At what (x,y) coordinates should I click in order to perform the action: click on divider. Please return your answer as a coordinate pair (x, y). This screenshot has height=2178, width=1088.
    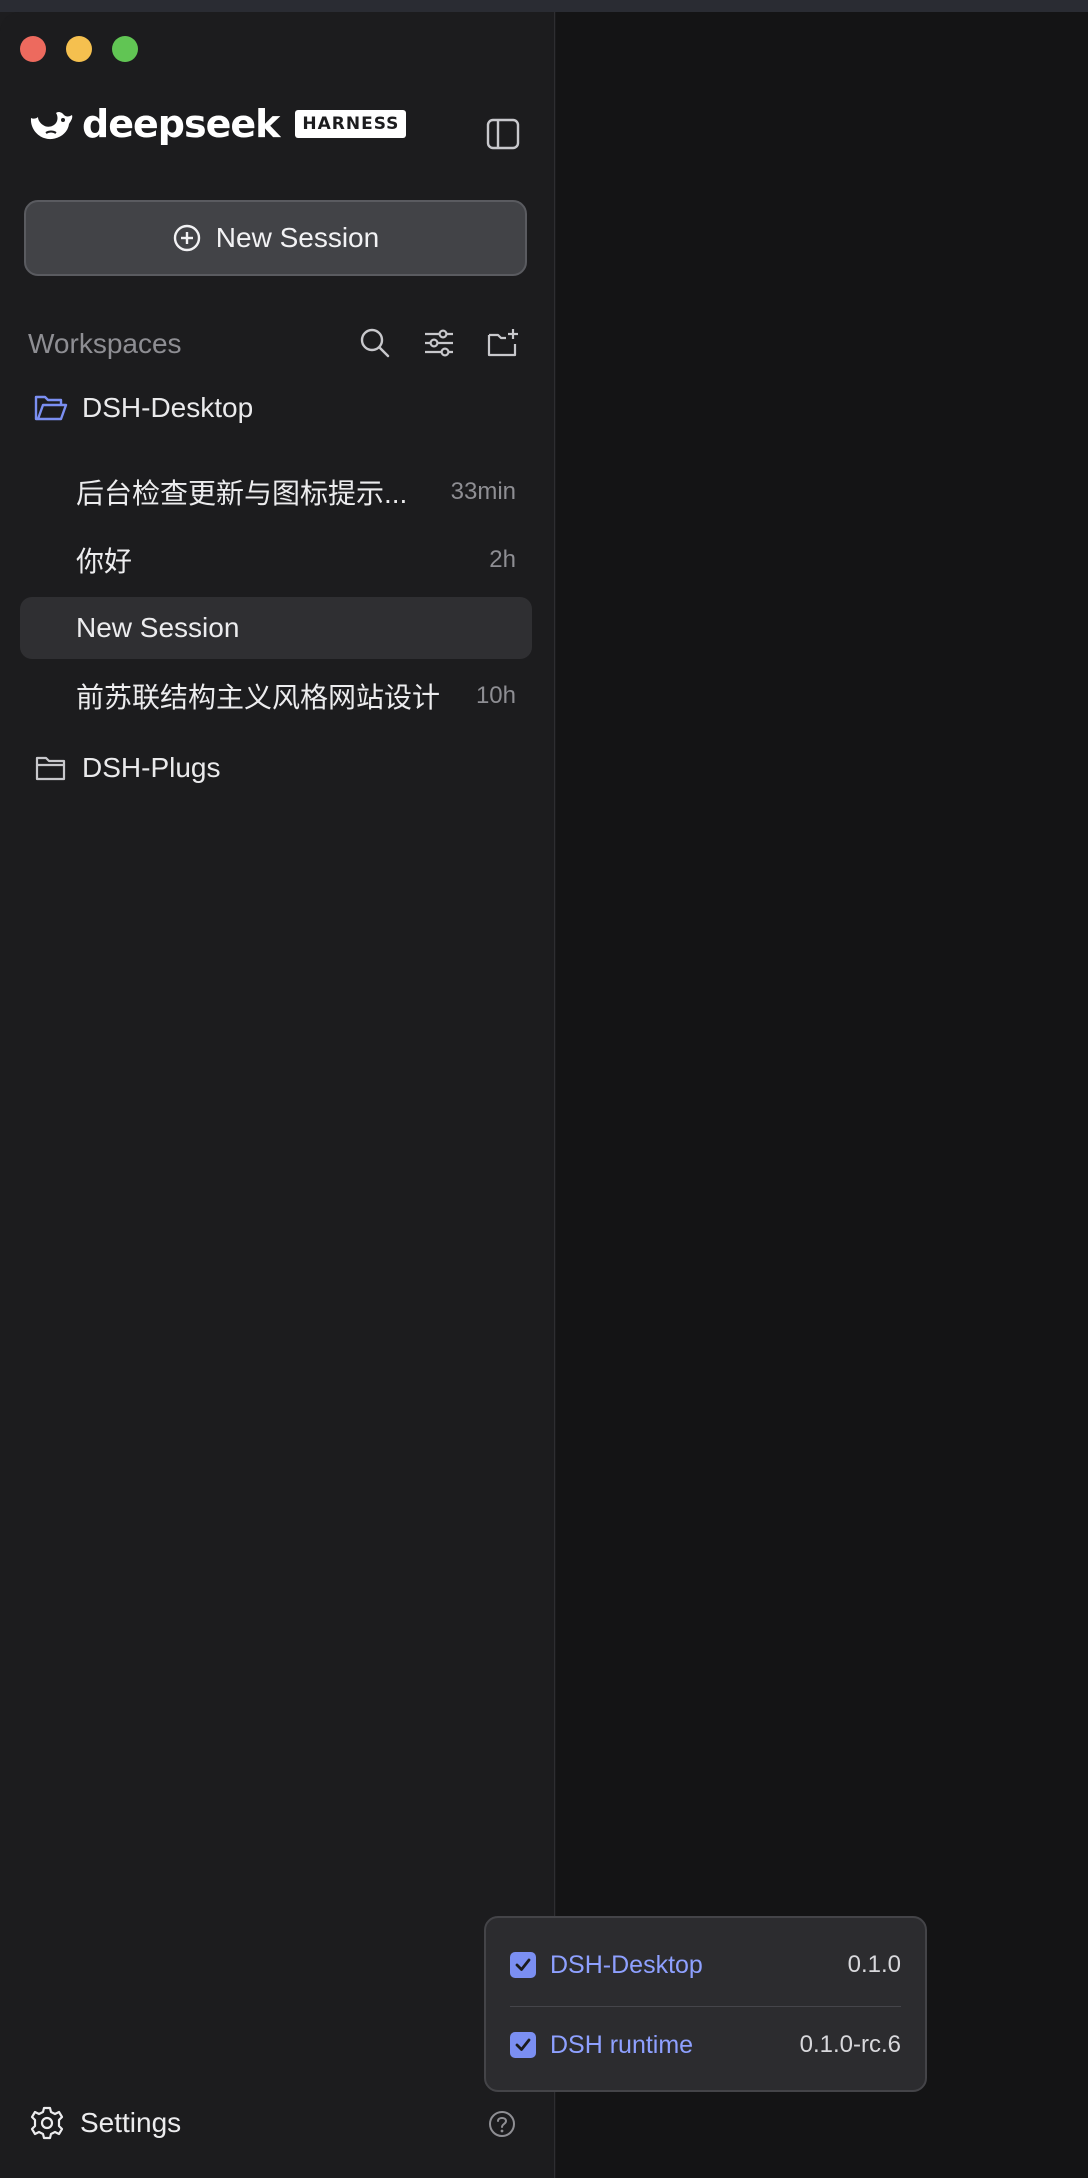
    Looking at the image, I should click on (705, 2006).